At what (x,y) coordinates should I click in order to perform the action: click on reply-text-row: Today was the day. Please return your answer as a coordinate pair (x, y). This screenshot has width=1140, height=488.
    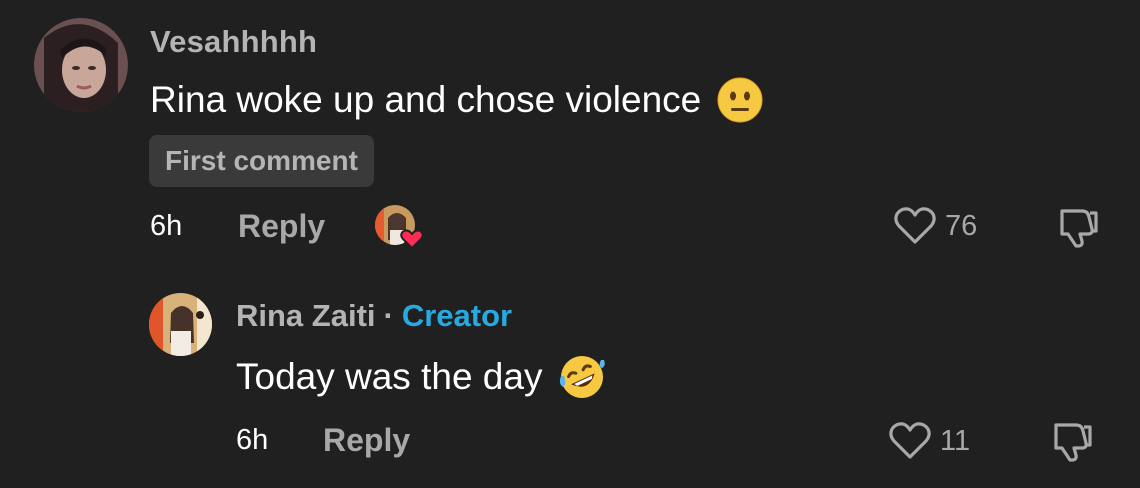
    Looking at the image, I should click on (421, 377).